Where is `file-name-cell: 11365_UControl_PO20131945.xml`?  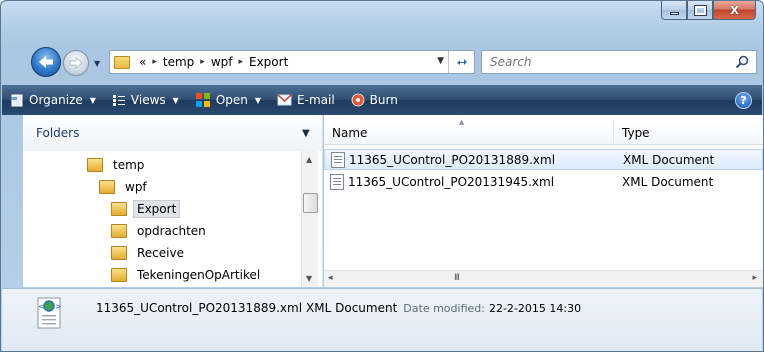
file-name-cell: 11365_UControl_PO20131945.xml is located at coordinates (469, 181).